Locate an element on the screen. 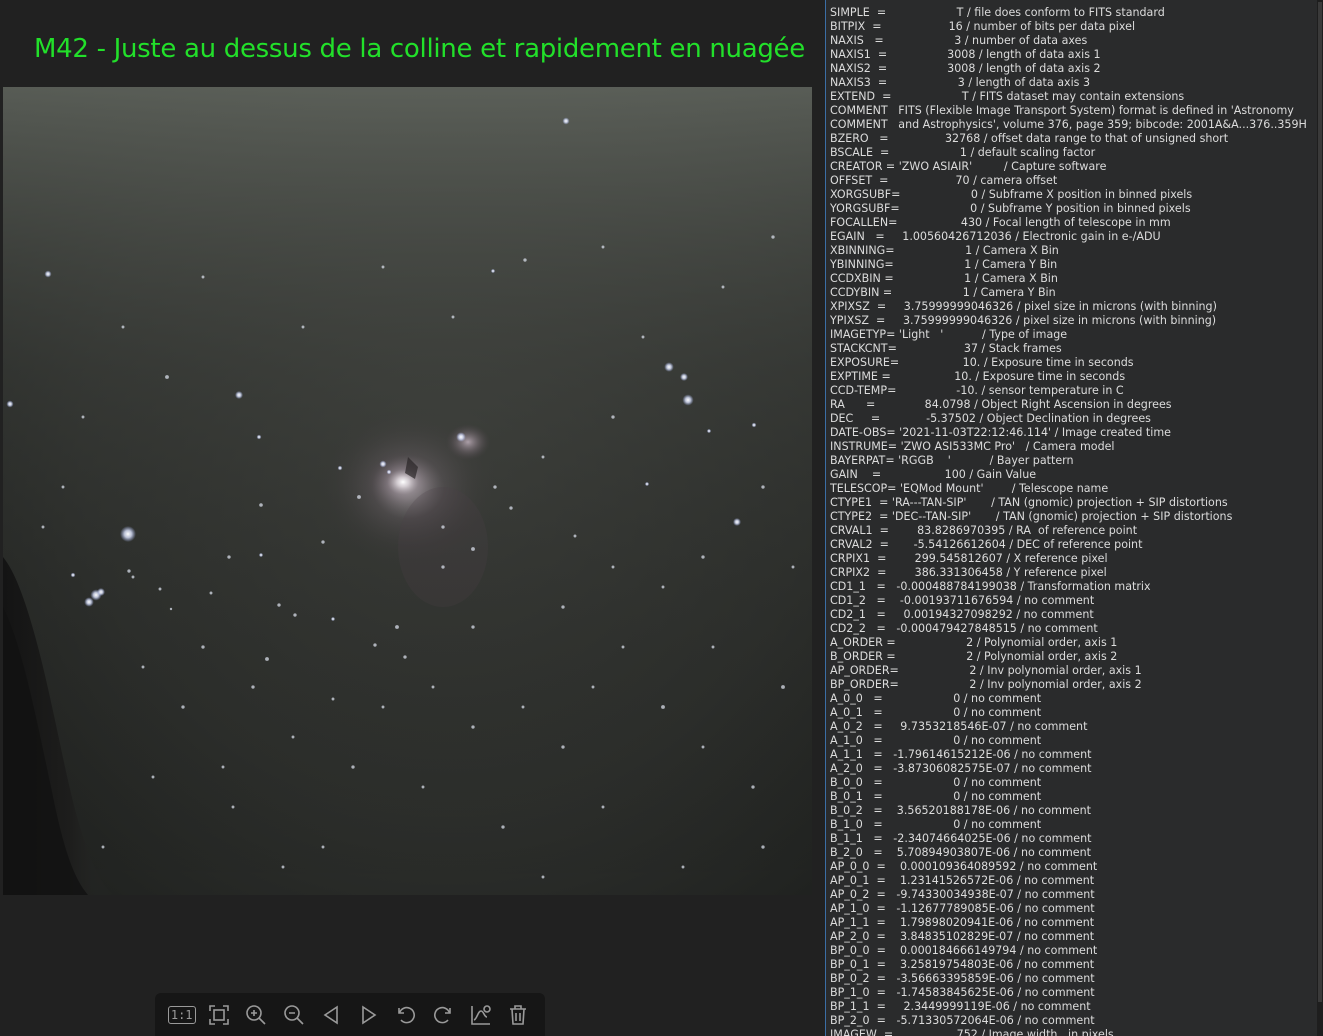 This screenshot has height=1036, width=1323. zoom-out-button is located at coordinates (294, 1015).